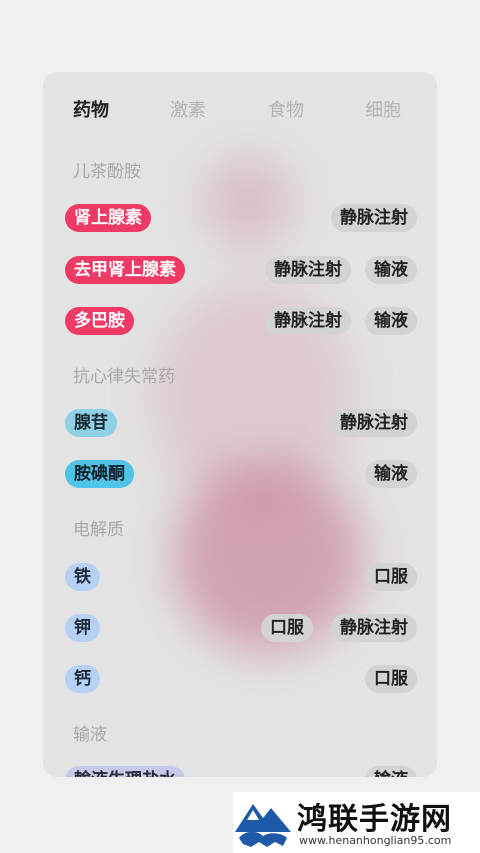 This screenshot has width=480, height=853. I want to click on section-title-antiarrhythmics: 抗心律失常药, so click(124, 377).